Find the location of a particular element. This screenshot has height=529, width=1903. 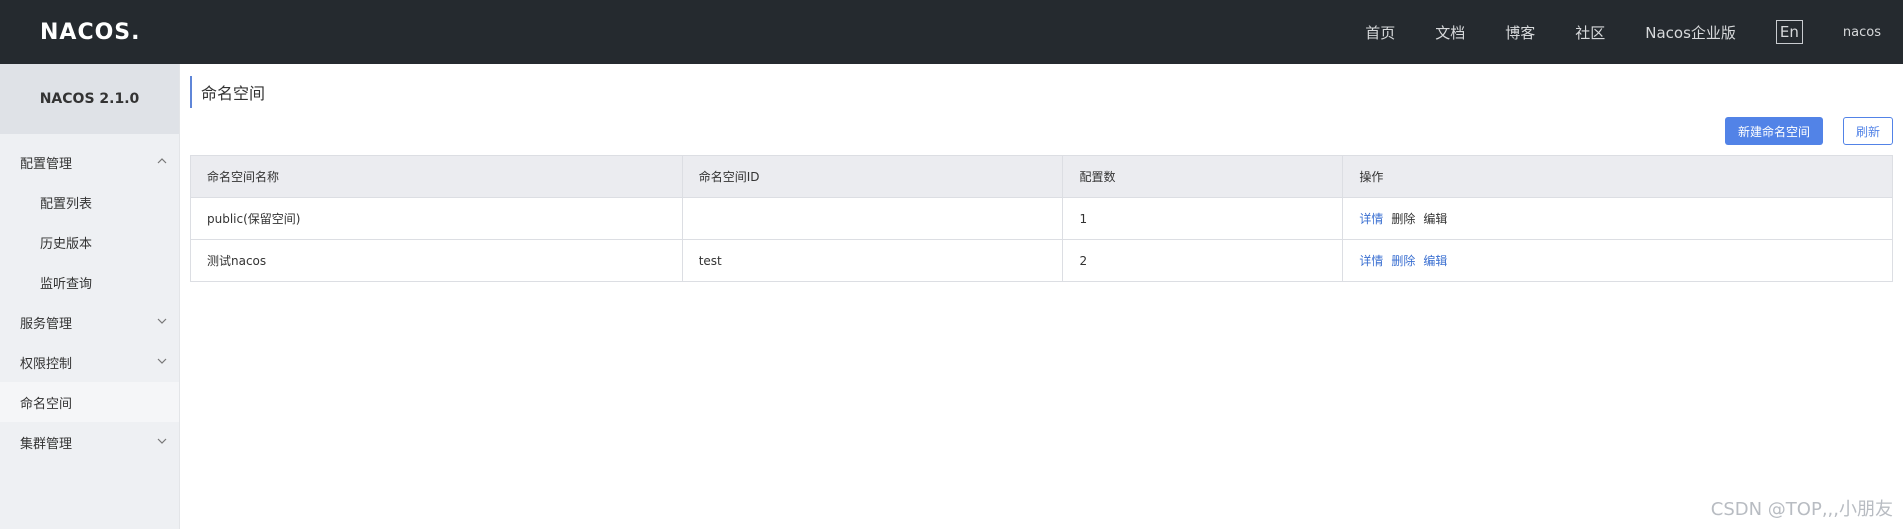

table-row: public(保留空间) 1 详情 删除 编辑 is located at coordinates (1041, 218).